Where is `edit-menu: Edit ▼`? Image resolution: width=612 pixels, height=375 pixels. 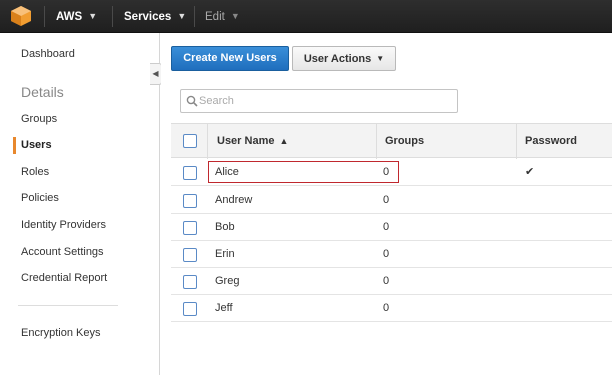 edit-menu: Edit ▼ is located at coordinates (222, 16).